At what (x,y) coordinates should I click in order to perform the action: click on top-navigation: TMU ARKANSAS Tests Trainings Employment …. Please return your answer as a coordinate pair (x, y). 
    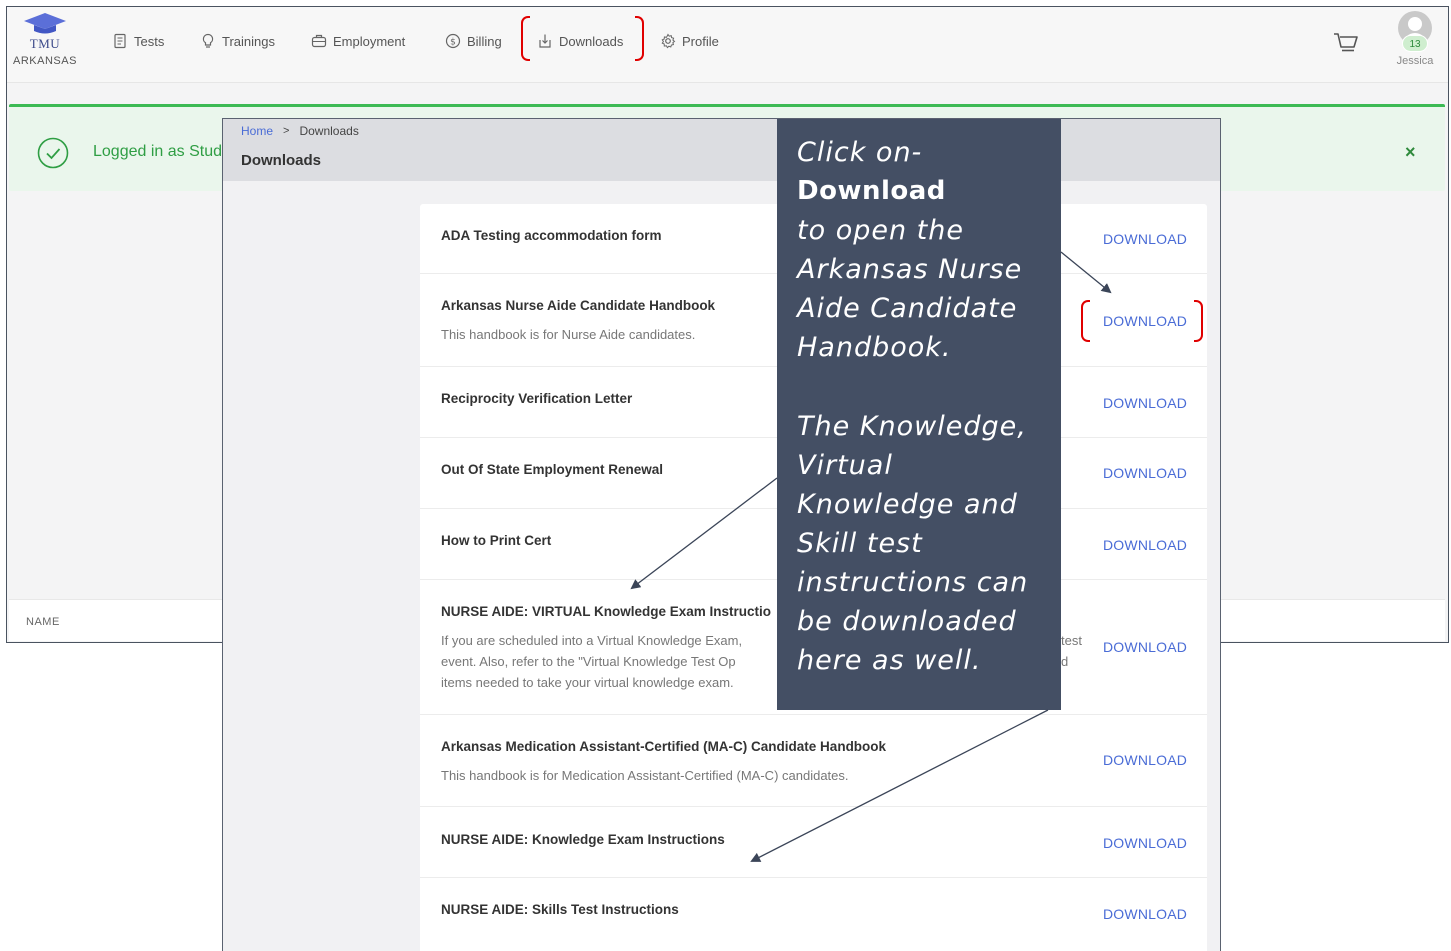
    Looking at the image, I should click on (727, 45).